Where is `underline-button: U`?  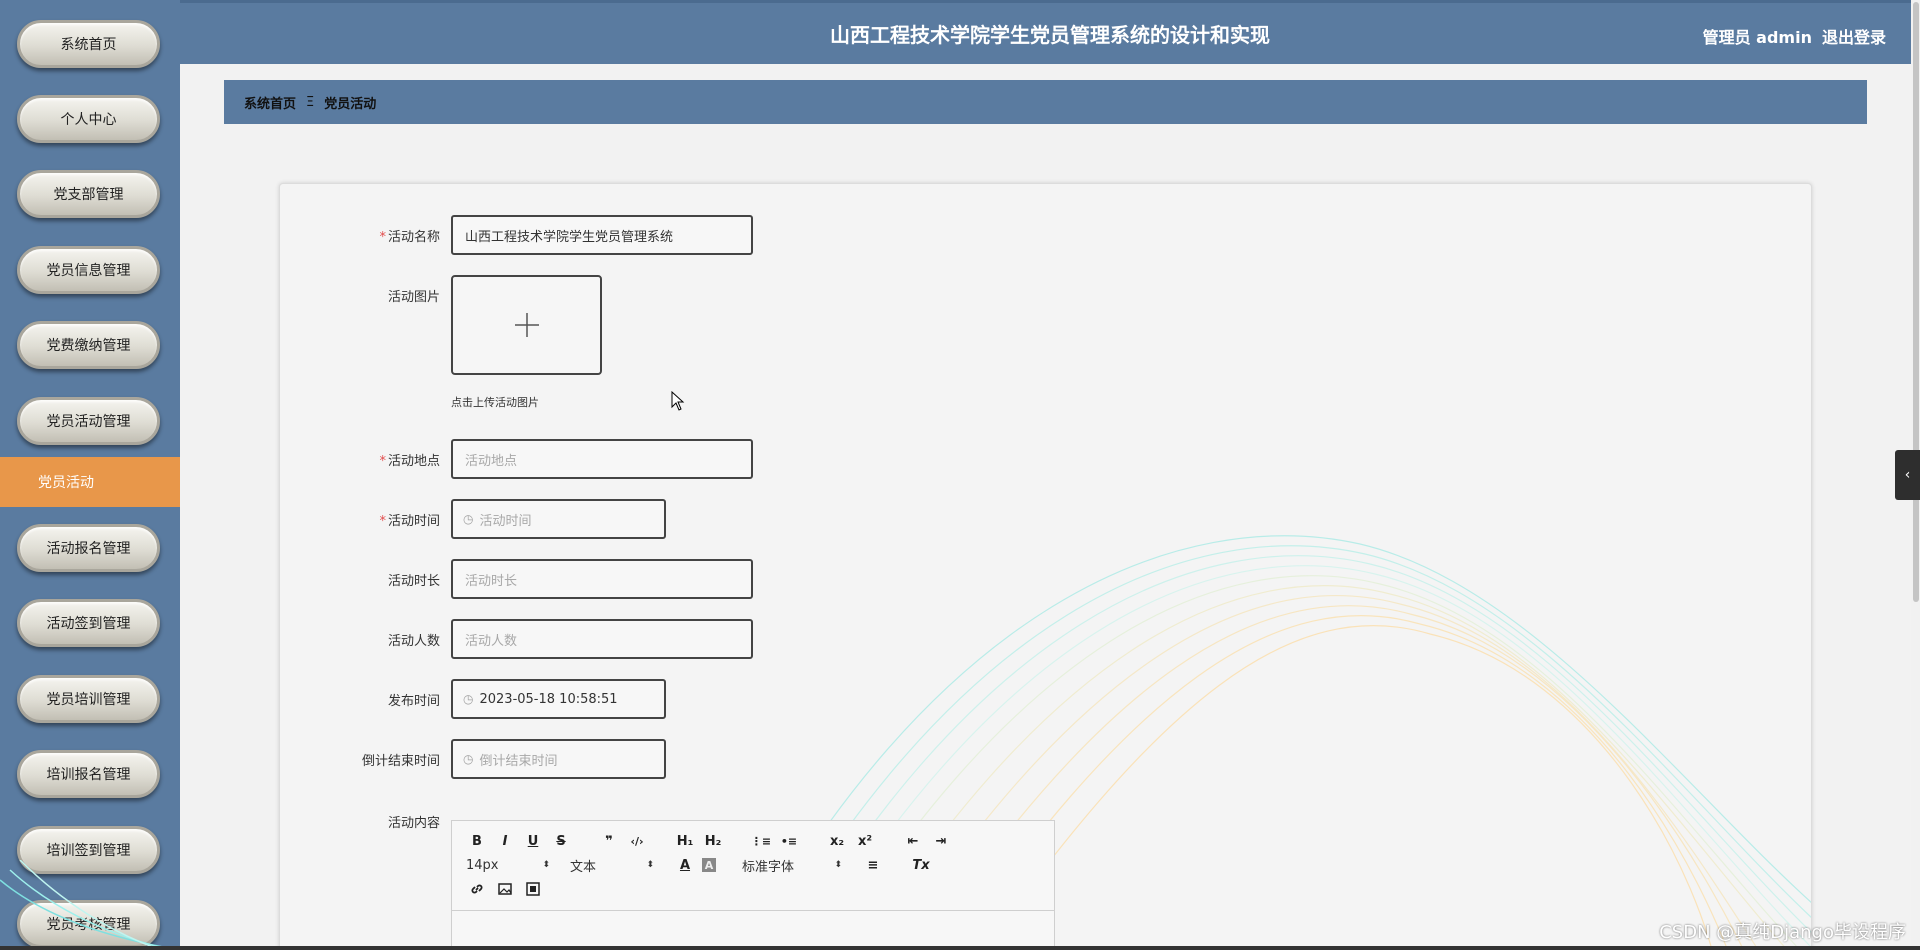 underline-button: U is located at coordinates (533, 841).